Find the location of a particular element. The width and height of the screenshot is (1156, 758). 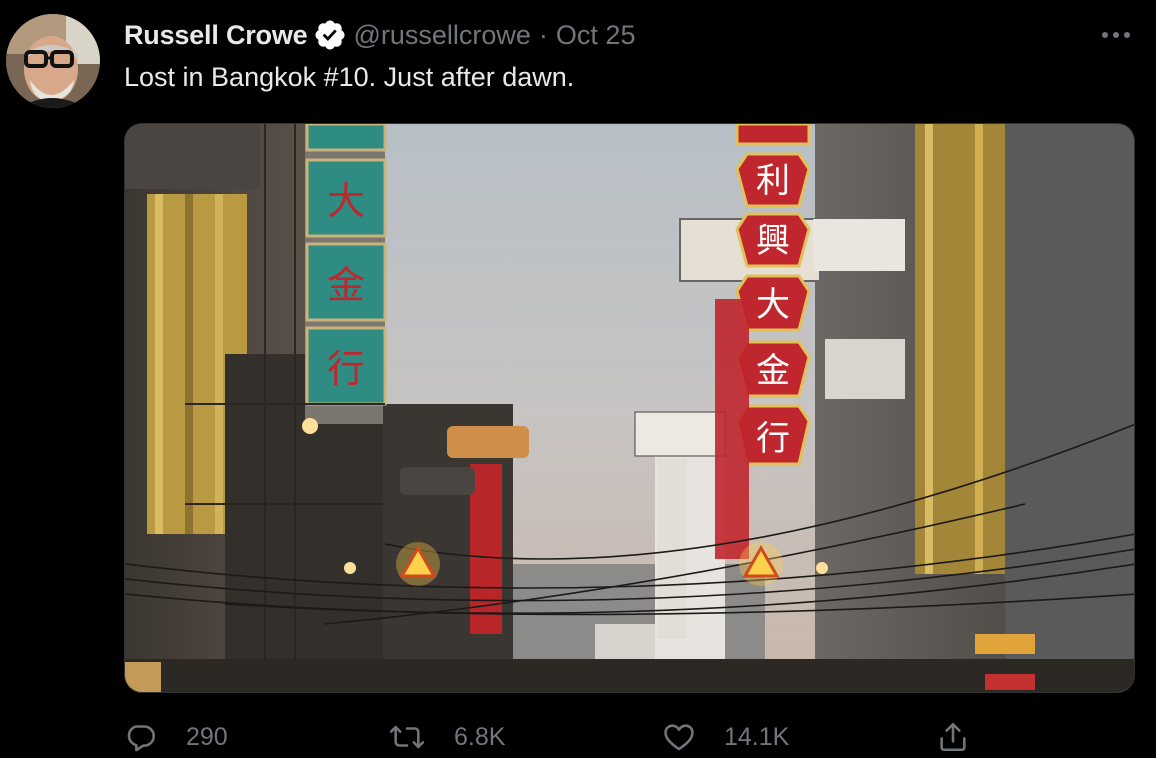

left-sign-glyph-2: 金 is located at coordinates (346, 285).